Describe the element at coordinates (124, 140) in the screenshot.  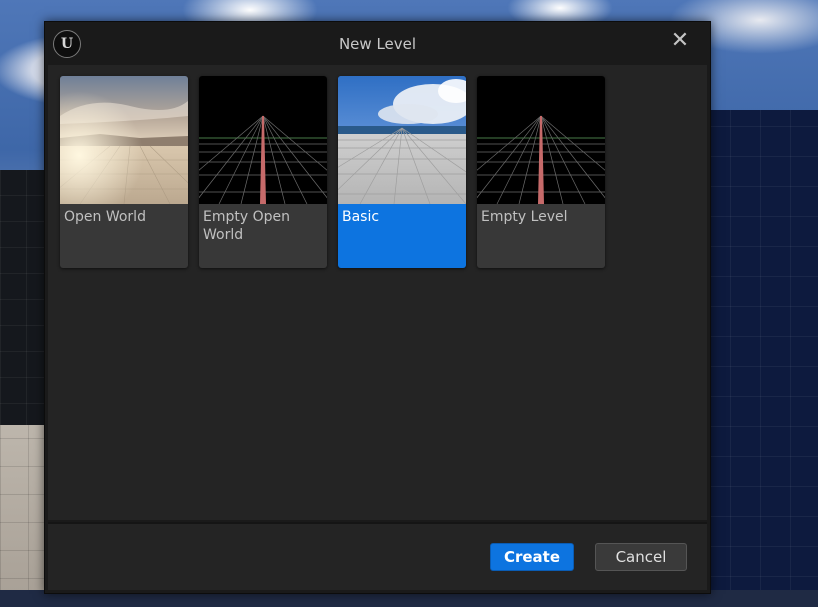
I see `open-world-thumbnail` at that location.